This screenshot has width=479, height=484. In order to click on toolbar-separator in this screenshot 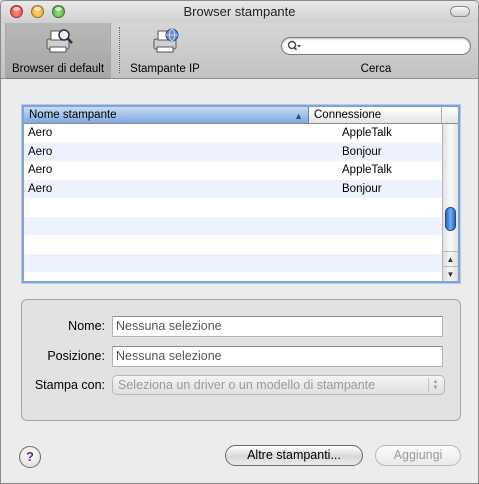, I will do `click(119, 50)`.